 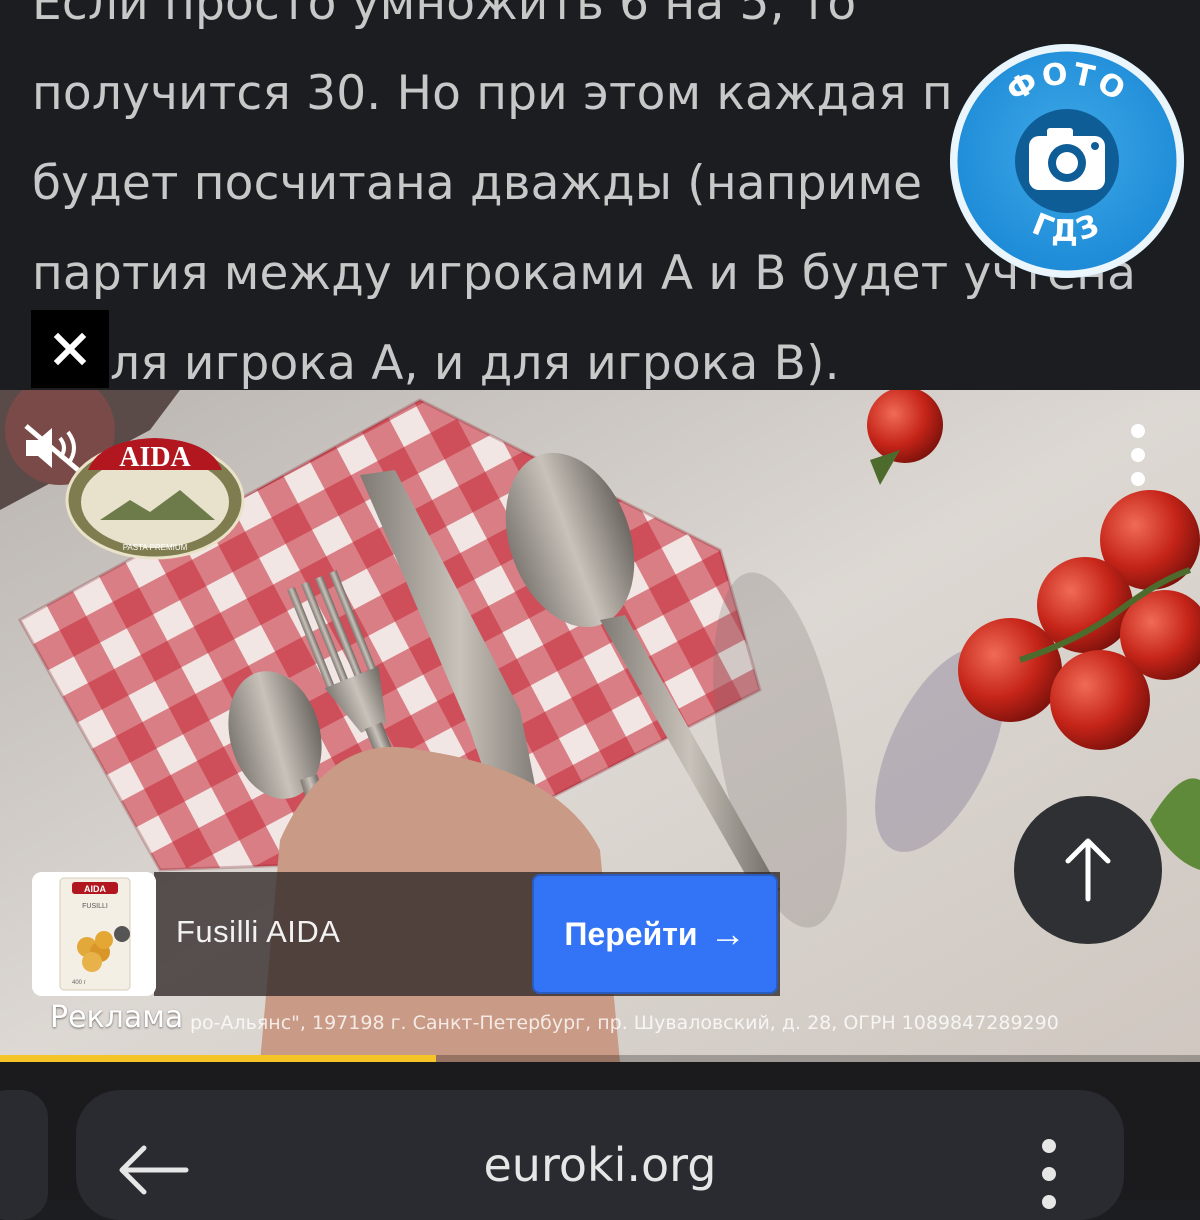 I want to click on article-line: получится 30. Но при этом каждая п, so click(x=492, y=93).